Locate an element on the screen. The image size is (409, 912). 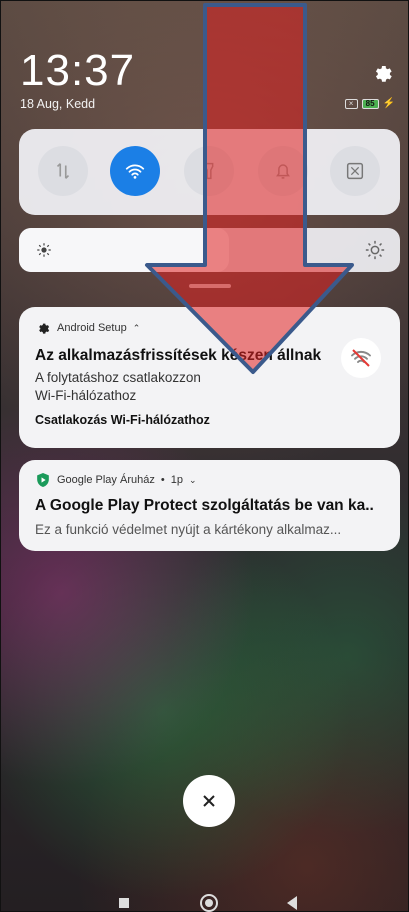
notification-time: 1p is located at coordinates (176, 480).